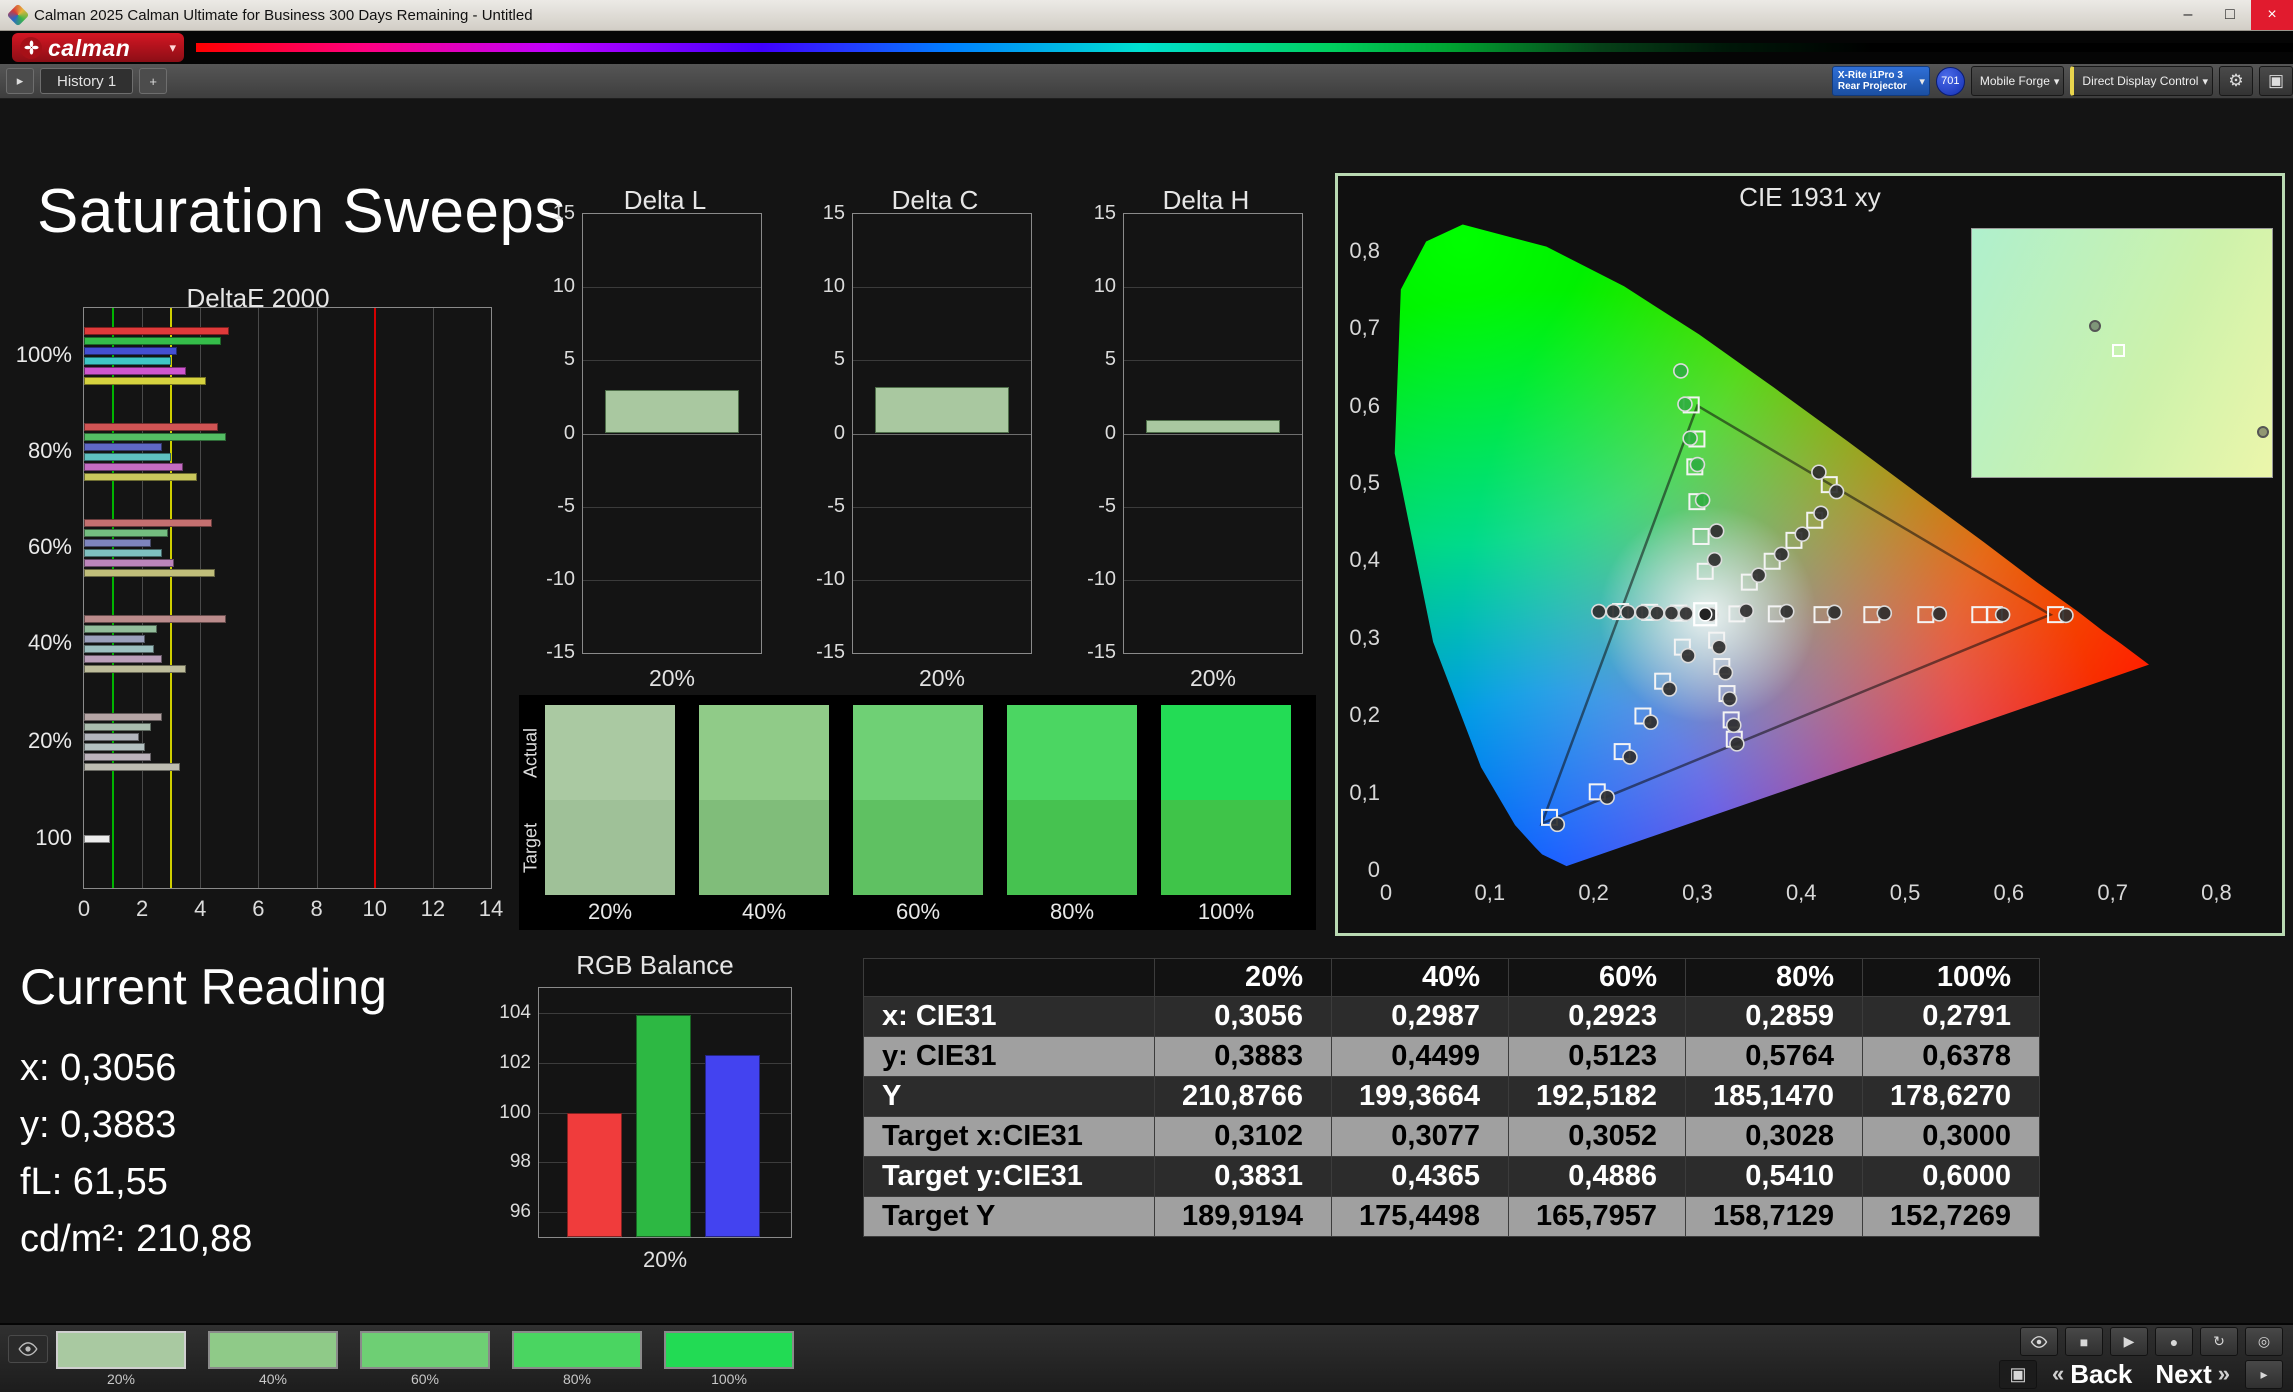 The image size is (2293, 1392). Describe the element at coordinates (2205, 81) in the screenshot. I see `chevron-down-icon: ▾` at that location.